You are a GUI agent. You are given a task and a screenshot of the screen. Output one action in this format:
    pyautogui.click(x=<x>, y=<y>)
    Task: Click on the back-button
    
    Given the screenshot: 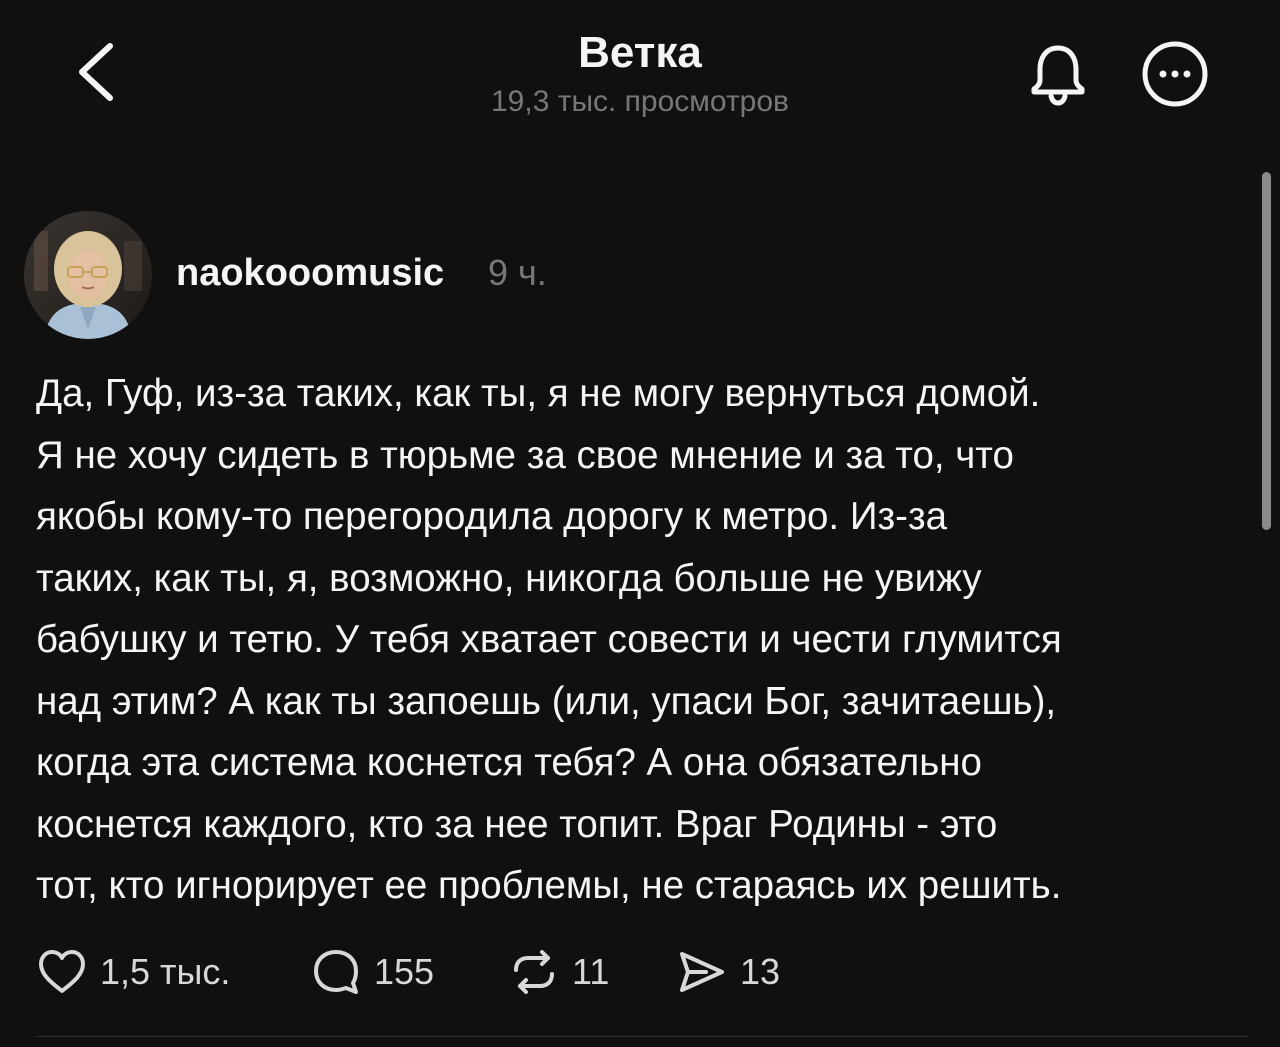 What is the action you would take?
    pyautogui.click(x=98, y=72)
    